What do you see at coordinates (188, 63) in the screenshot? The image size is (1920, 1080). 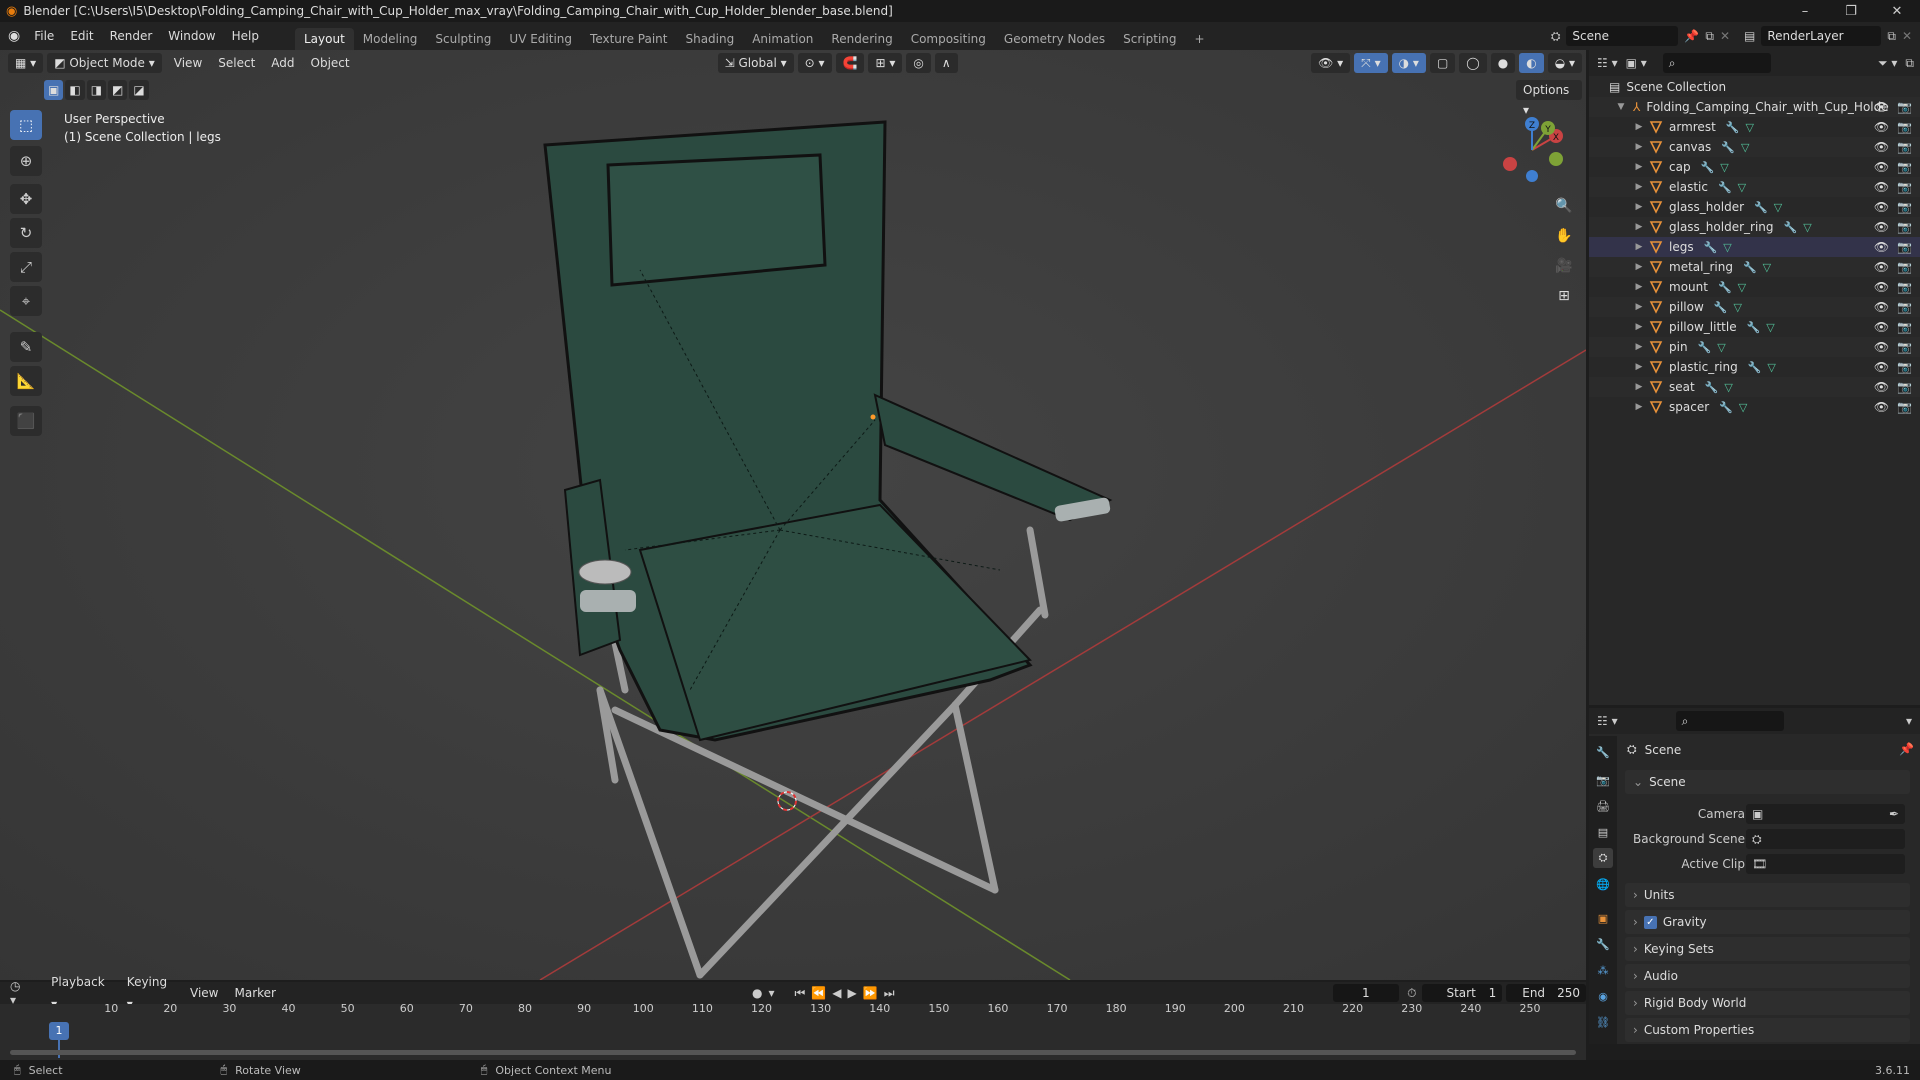 I see `viewport-menu-view: View` at bounding box center [188, 63].